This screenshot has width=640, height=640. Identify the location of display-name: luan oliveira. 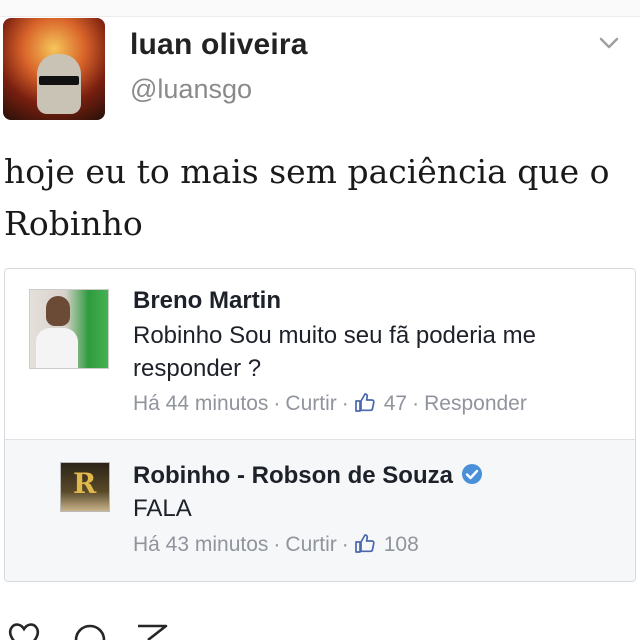
(219, 45).